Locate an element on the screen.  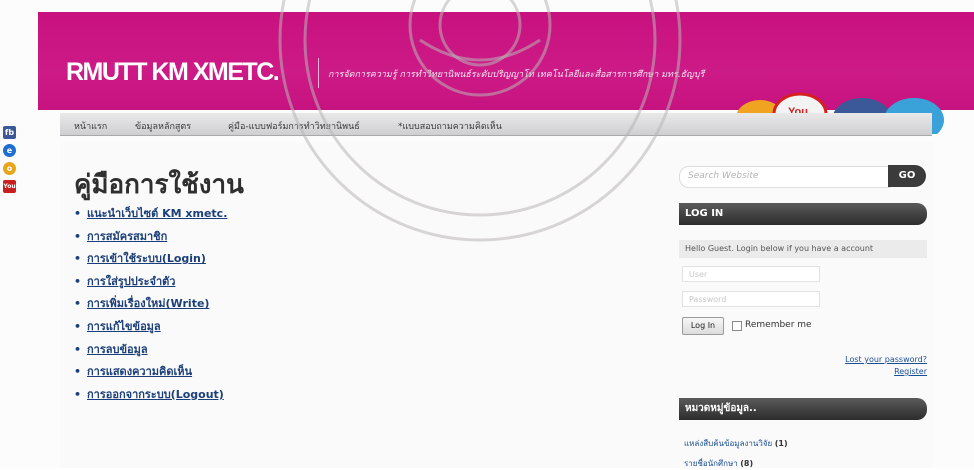
list-item: • การลบข้อมูล is located at coordinates (111, 349).